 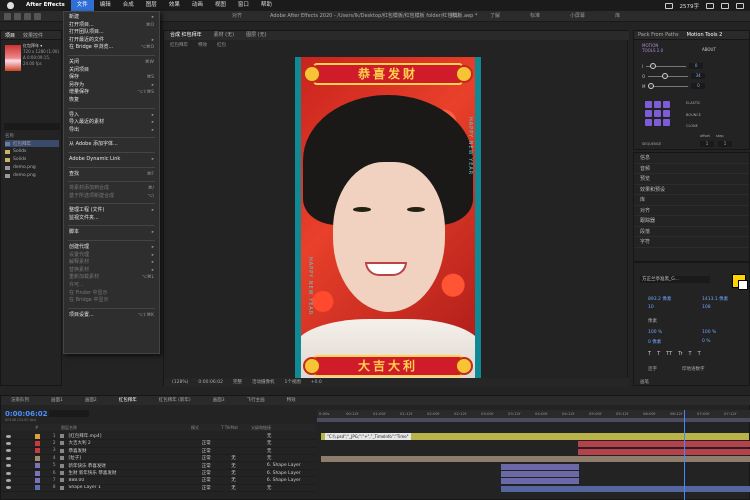 I want to click on work-area-bar, so click(x=533, y=420).